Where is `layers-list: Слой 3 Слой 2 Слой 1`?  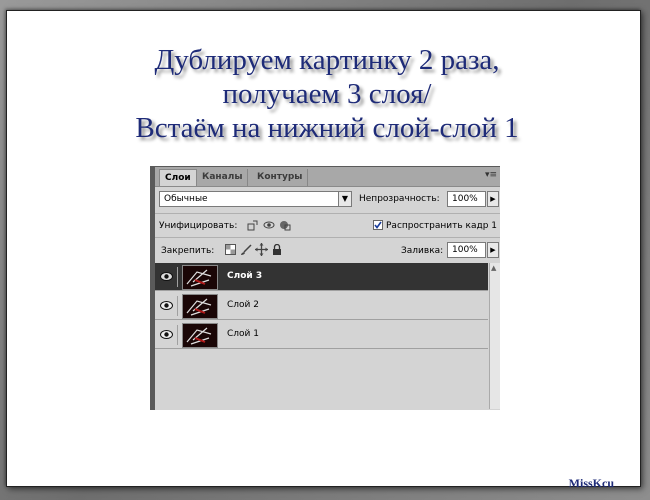 layers-list: Слой 3 Слой 2 Слой 1 is located at coordinates (321, 336).